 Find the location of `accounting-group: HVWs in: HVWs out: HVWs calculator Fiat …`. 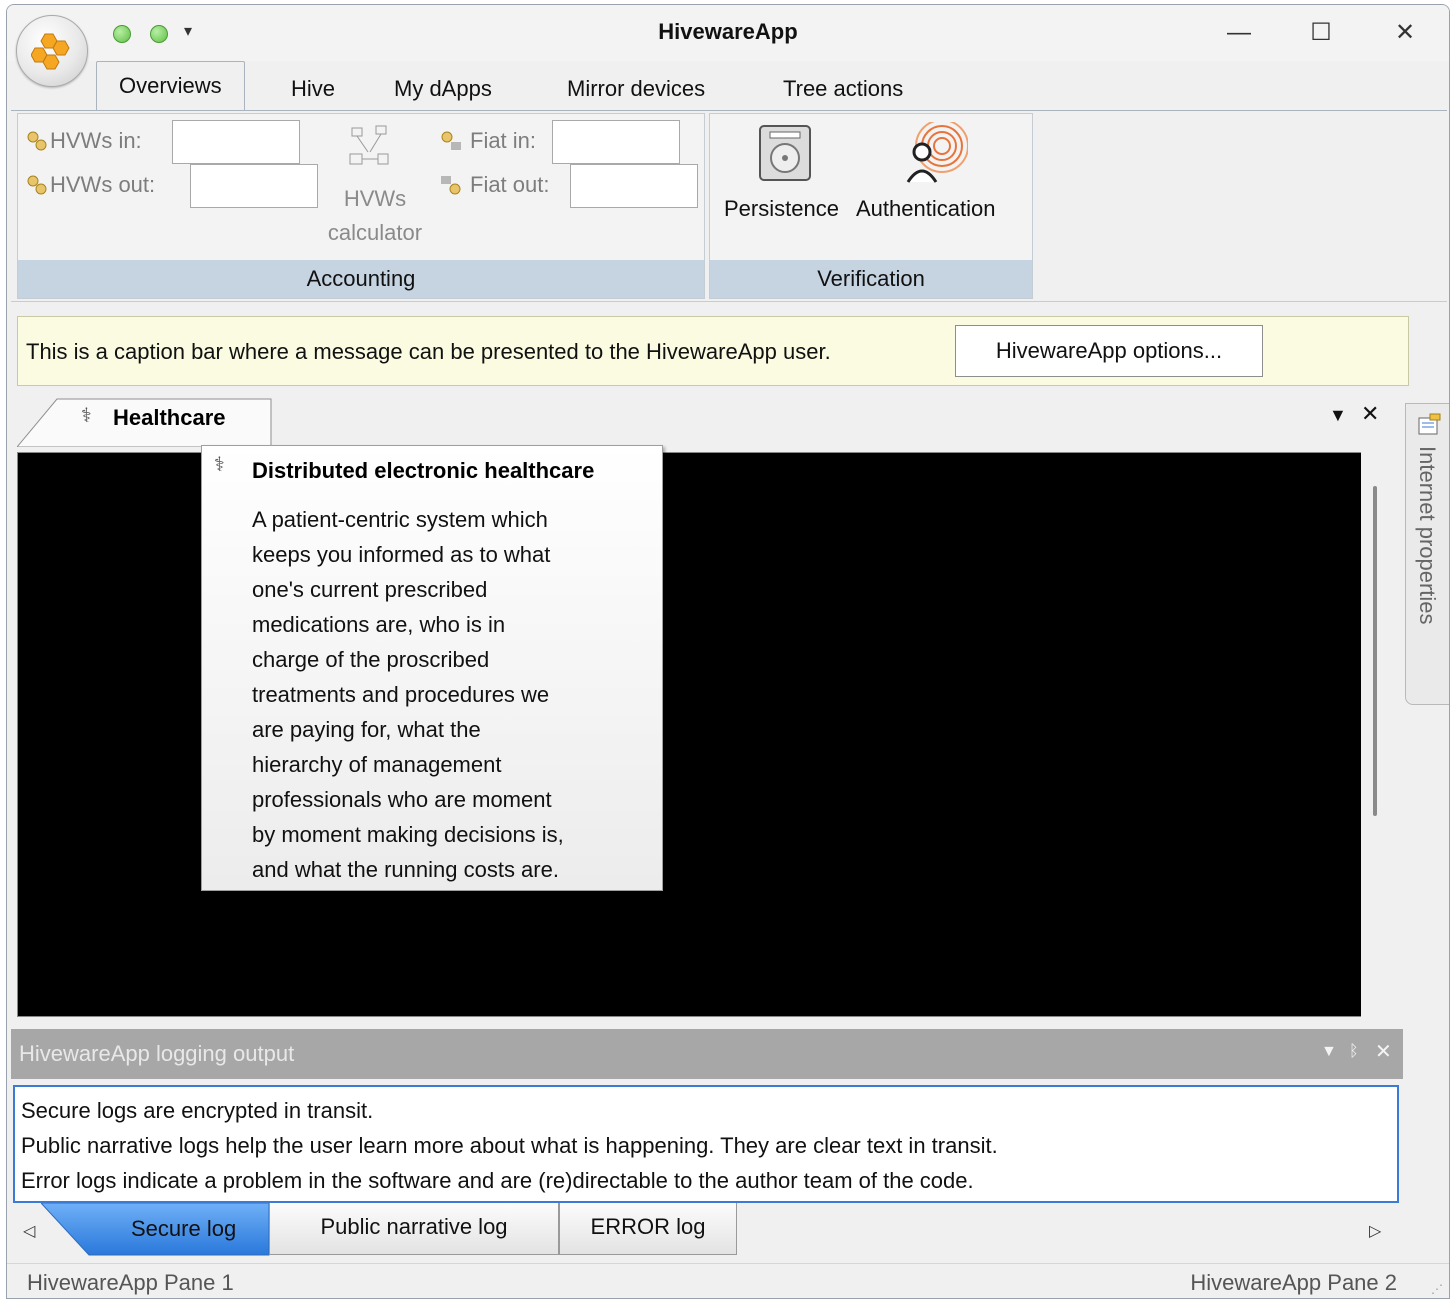

accounting-group: HVWs in: HVWs out: HVWs calculator Fiat … is located at coordinates (361, 206).